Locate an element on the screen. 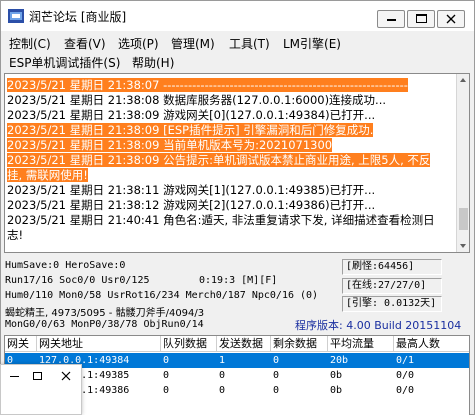 The width and height of the screenshot is (475, 415). online-counter: [在线:27/27/0] is located at coordinates (392, 286).